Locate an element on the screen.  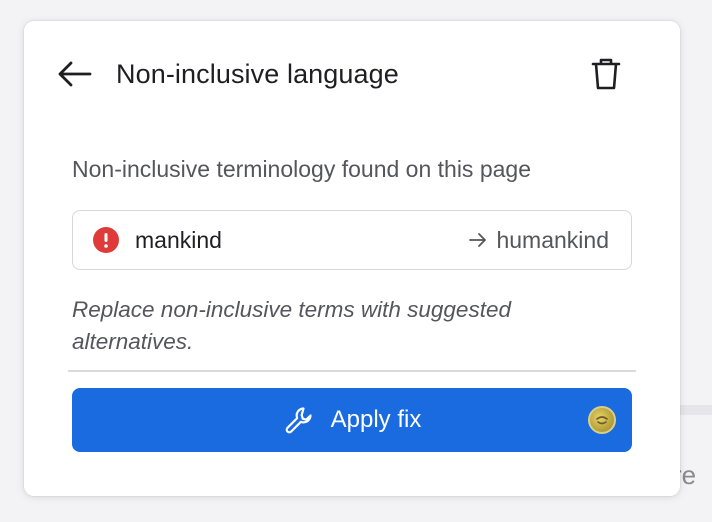
apply-fix-button: Apply fix is located at coordinates (352, 420).